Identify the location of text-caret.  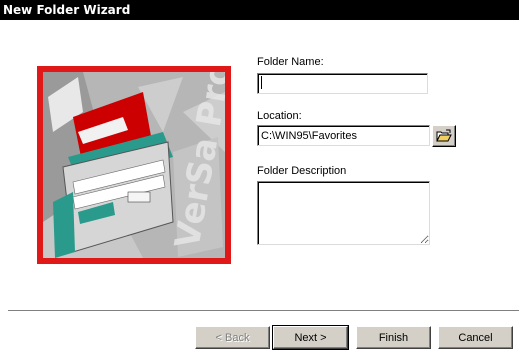
(261, 82).